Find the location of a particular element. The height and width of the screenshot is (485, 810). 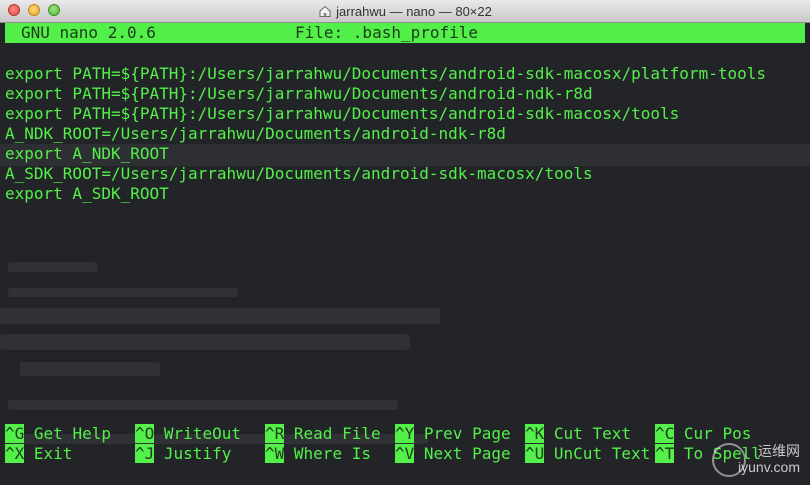

window-title: jarrahwu — nano — 80×22 is located at coordinates (414, 11).